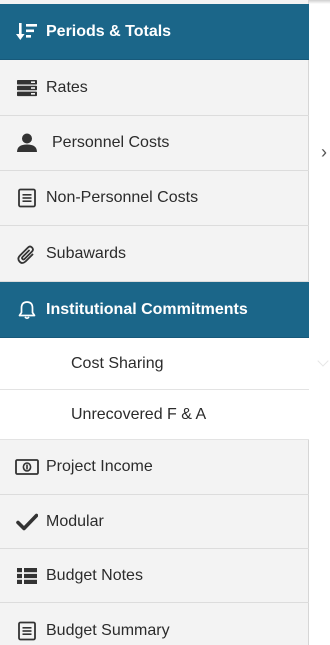  Describe the element at coordinates (154, 576) in the screenshot. I see `nav-item-budget-notes: Budget Notes` at that location.